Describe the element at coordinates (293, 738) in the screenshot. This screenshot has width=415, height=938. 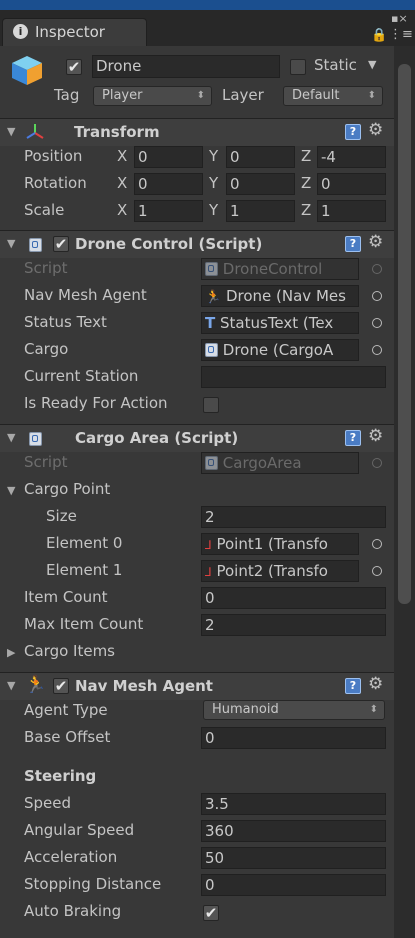
I see `base-offset-field: 0` at that location.